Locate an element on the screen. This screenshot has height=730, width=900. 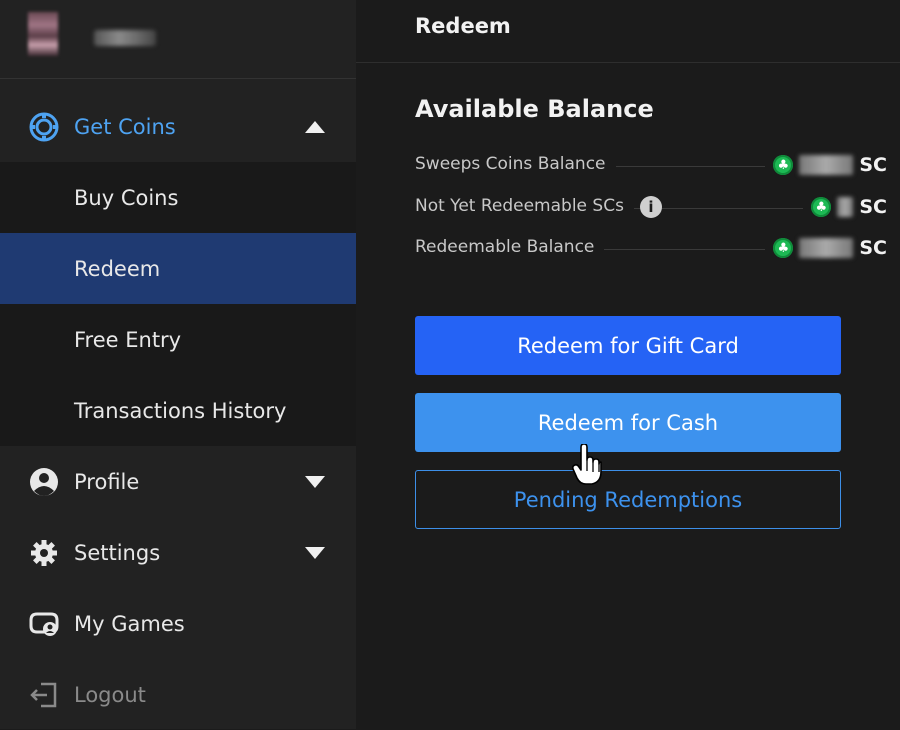
sidebar-item-buy-coins: Buy Coins is located at coordinates (178, 197).